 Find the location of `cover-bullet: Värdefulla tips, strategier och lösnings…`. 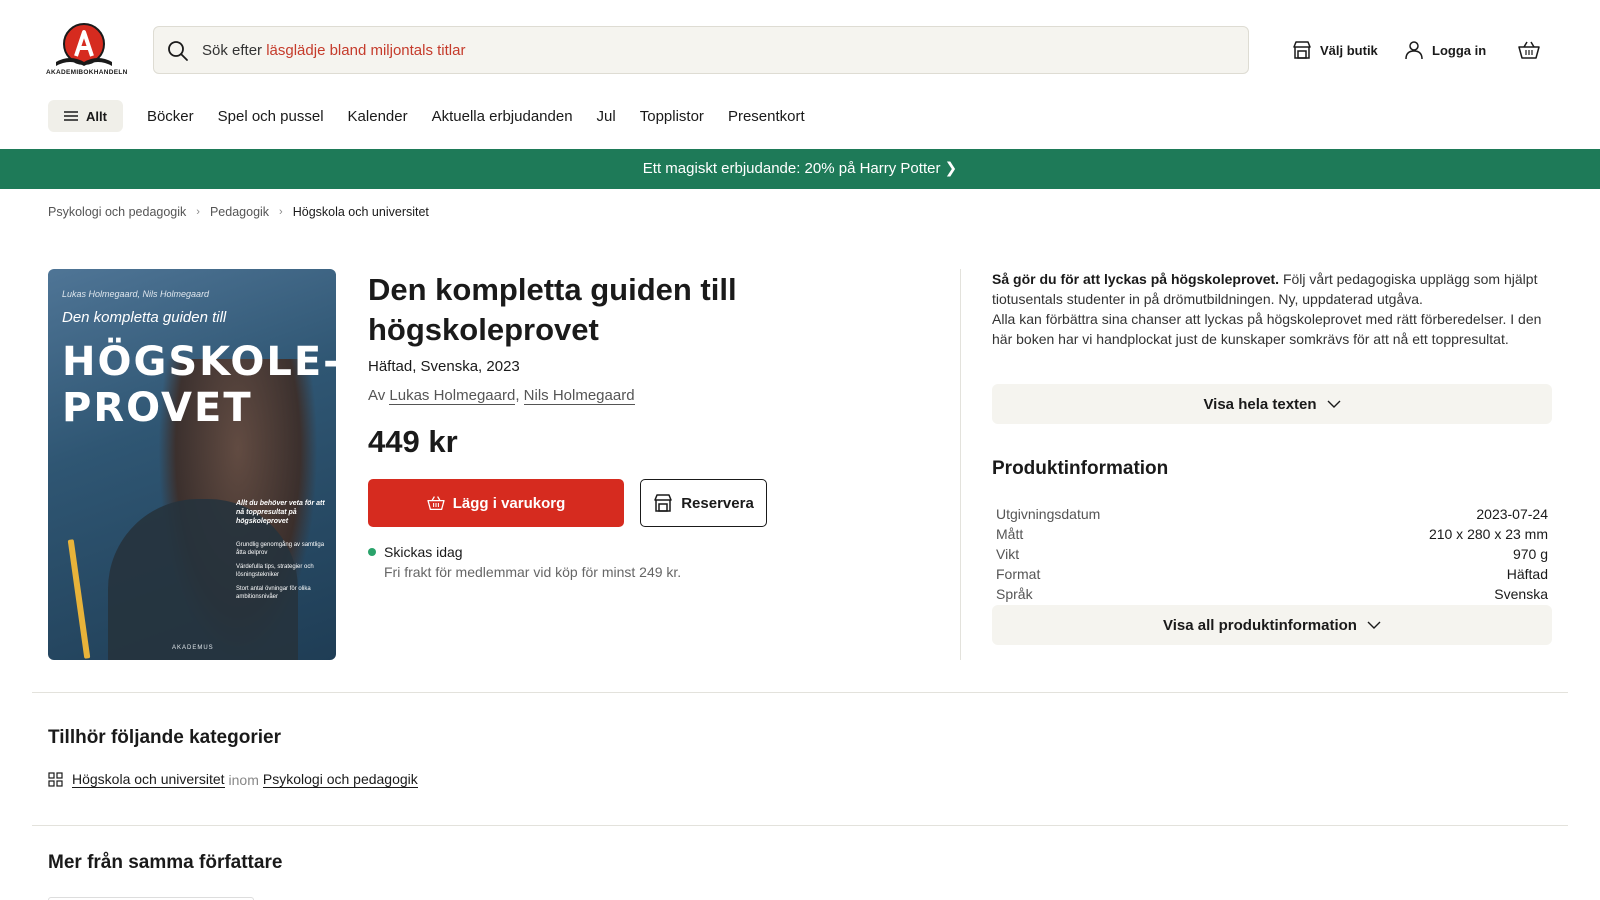

cover-bullet: Värdefulla tips, strategier och lösnings… is located at coordinates (275, 571).